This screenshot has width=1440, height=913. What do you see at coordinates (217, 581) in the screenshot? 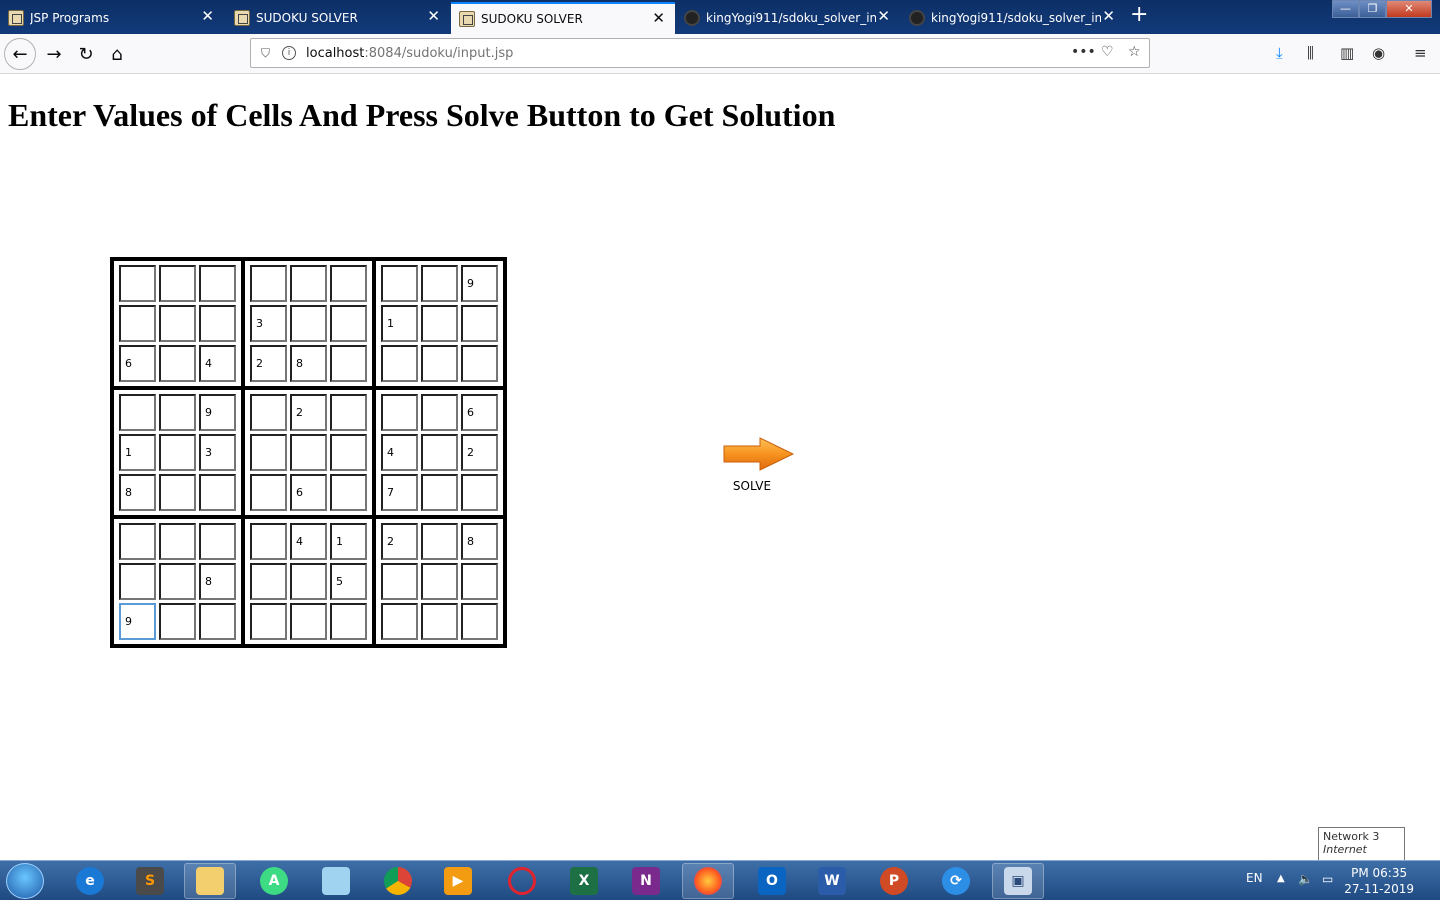
I see `sudoku-cell-r8c3` at bounding box center [217, 581].